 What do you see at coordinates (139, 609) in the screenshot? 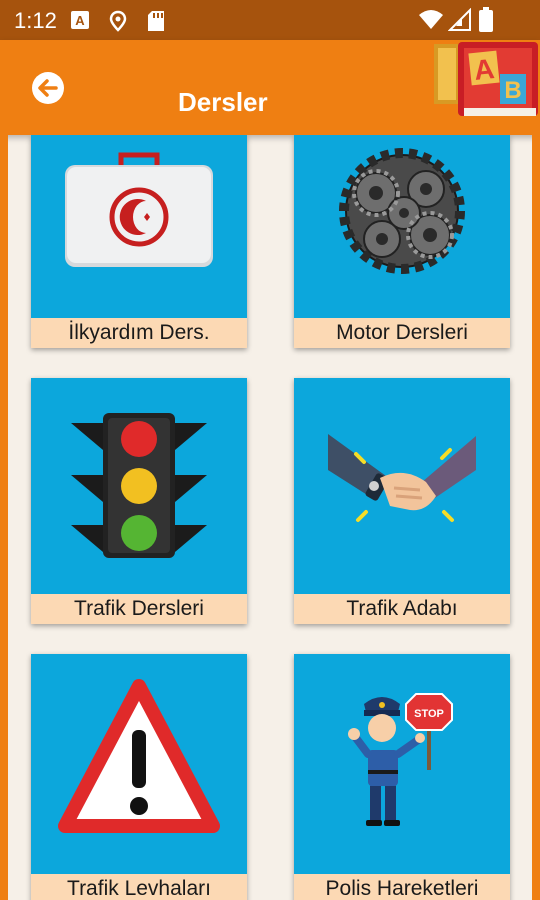
I see `card-label: Trafik Dersleri` at bounding box center [139, 609].